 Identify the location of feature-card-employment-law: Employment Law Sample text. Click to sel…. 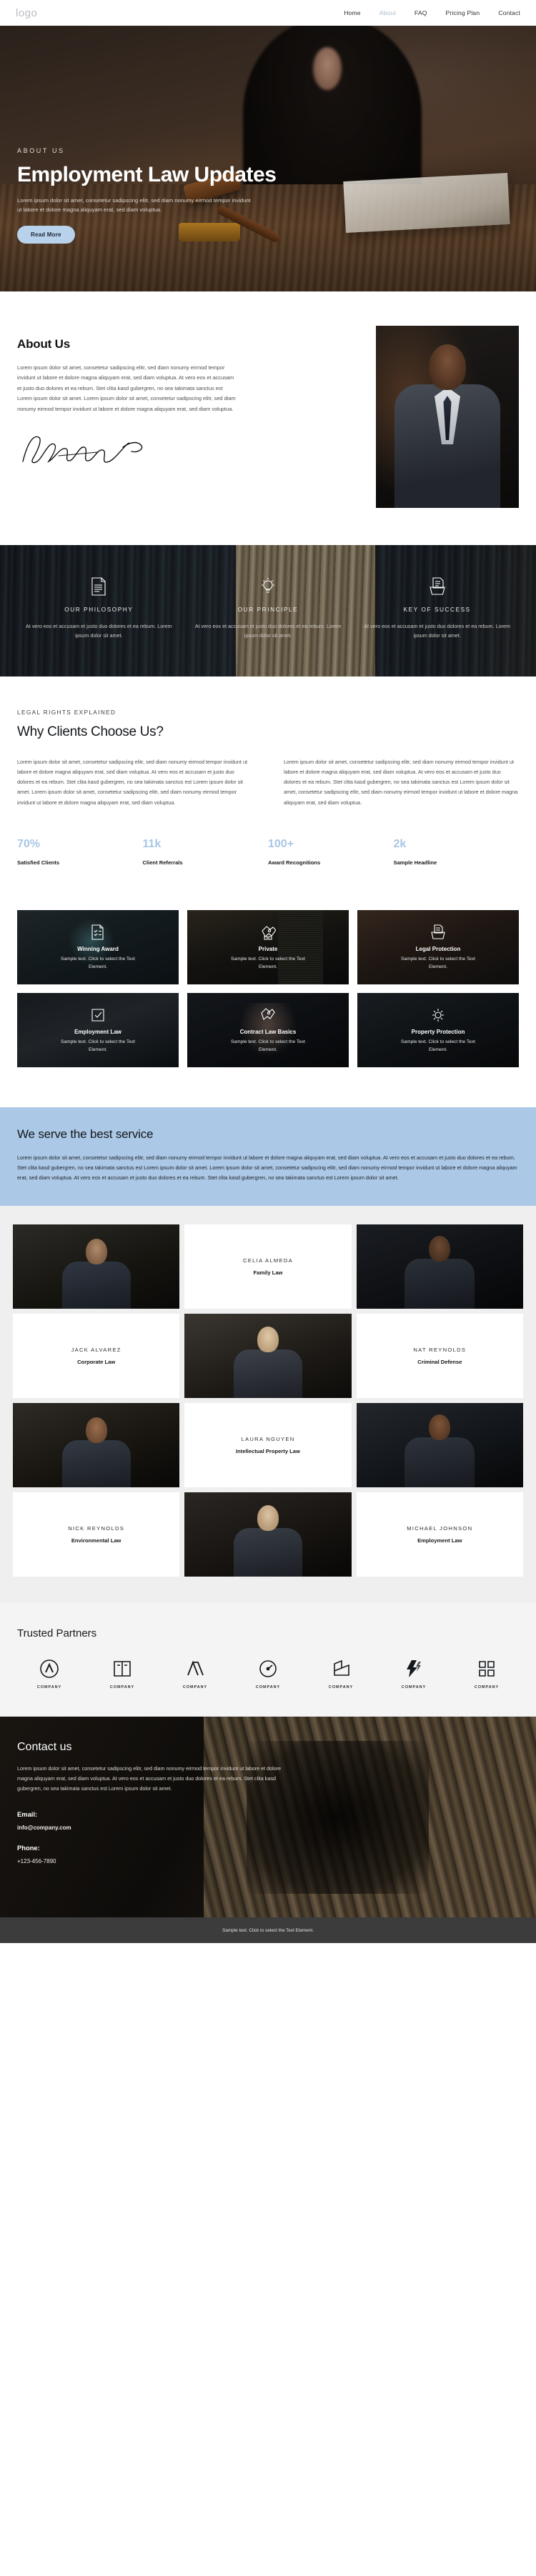
(98, 1029).